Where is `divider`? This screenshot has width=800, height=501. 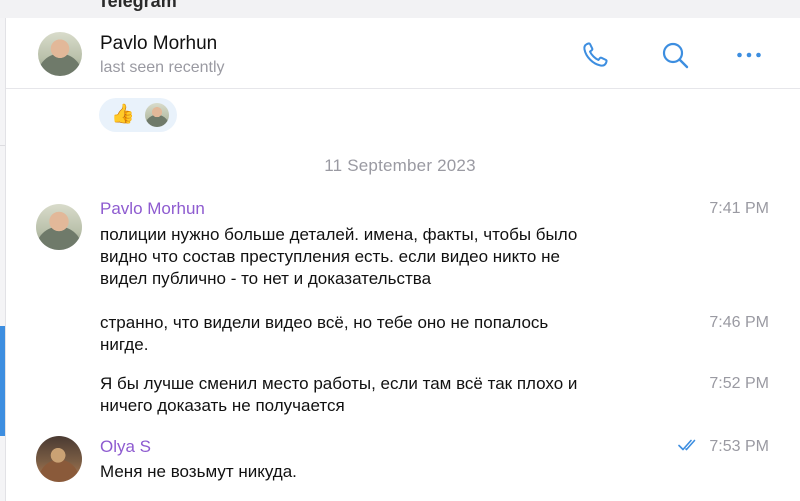 divider is located at coordinates (2, 145).